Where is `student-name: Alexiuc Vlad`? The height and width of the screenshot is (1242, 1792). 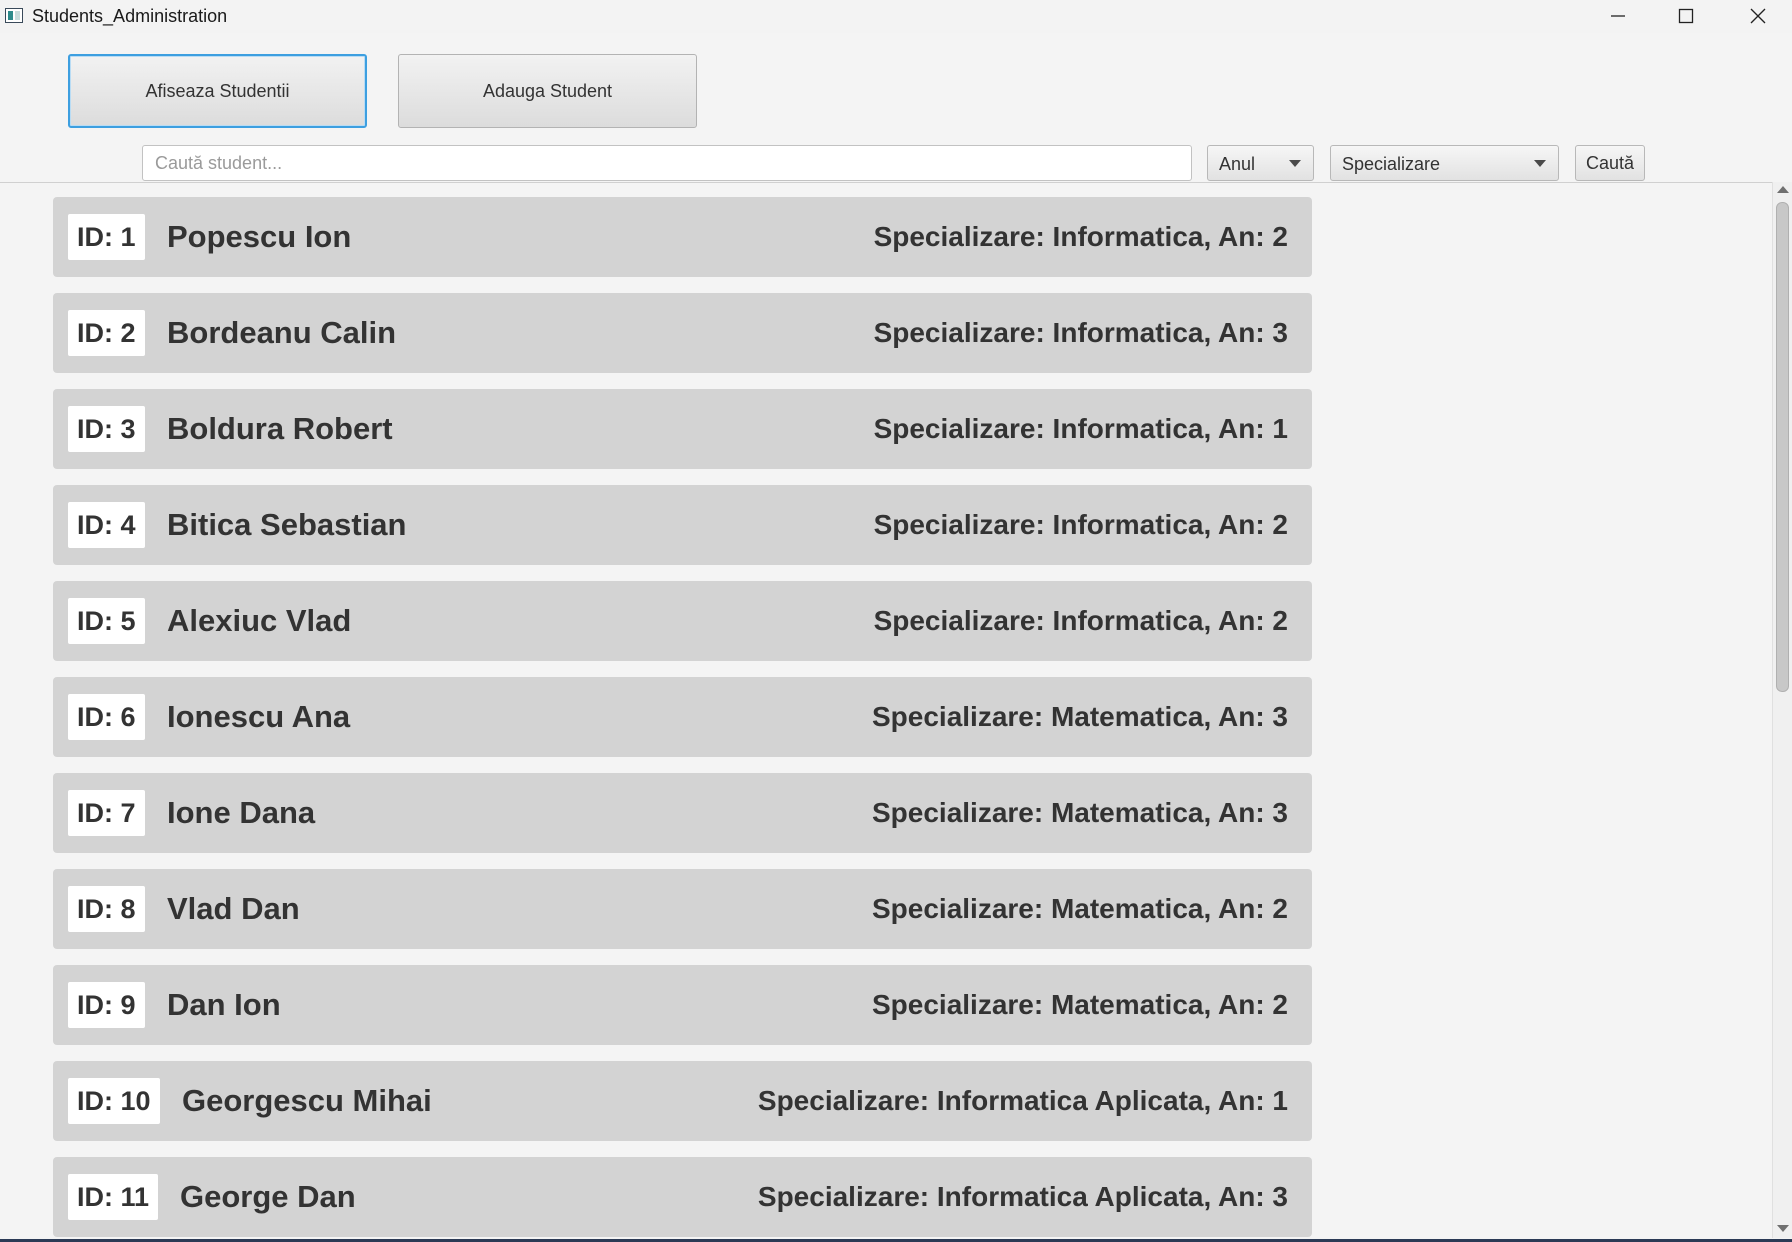
student-name: Alexiuc Vlad is located at coordinates (259, 620).